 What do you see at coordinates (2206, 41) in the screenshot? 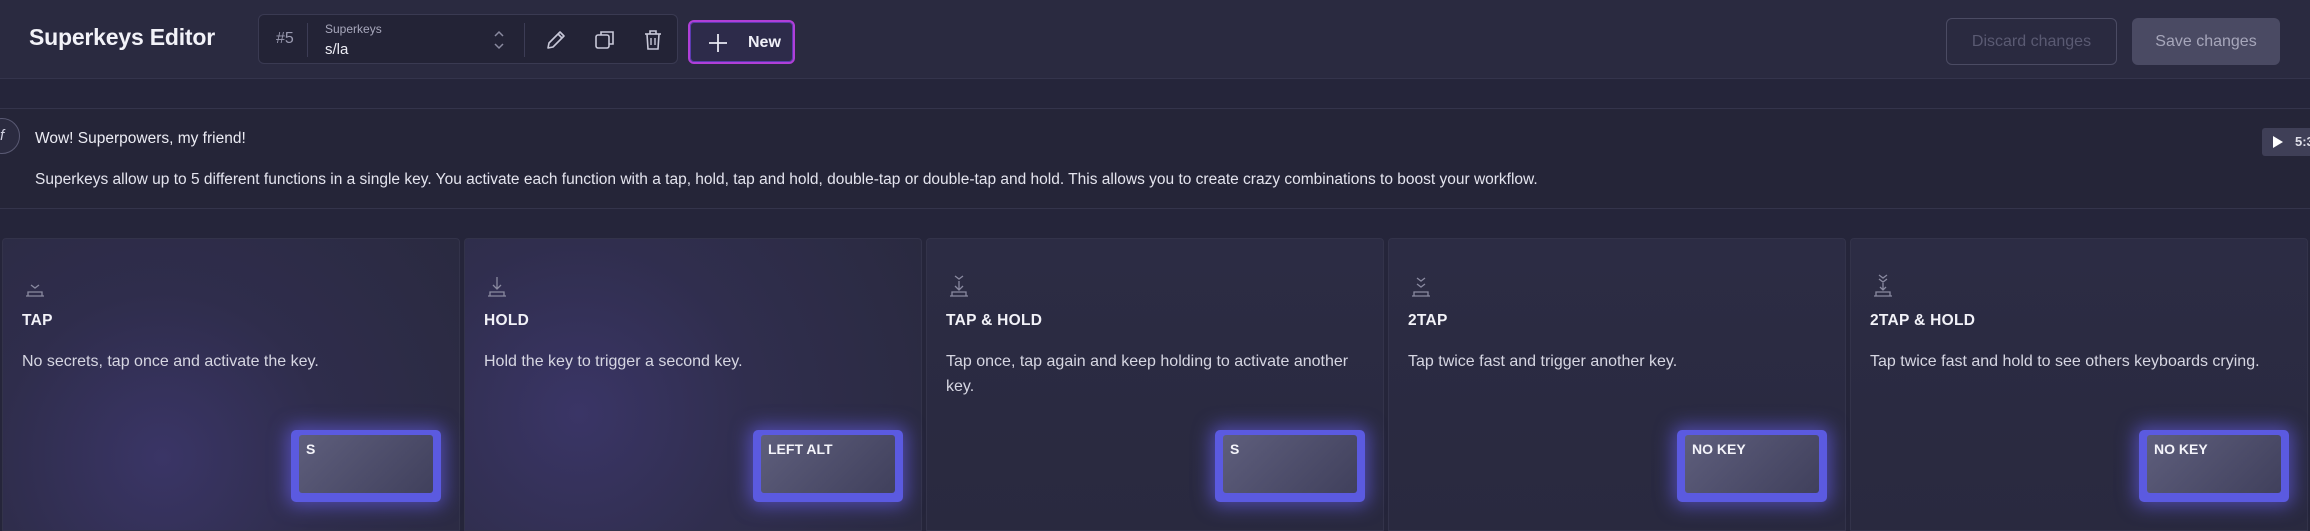
I see `save-changes-button: Save changes` at bounding box center [2206, 41].